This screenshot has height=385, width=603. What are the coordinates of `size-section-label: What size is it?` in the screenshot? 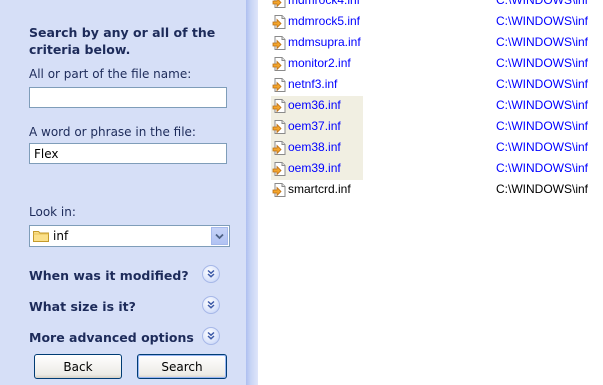 It's located at (82, 306).